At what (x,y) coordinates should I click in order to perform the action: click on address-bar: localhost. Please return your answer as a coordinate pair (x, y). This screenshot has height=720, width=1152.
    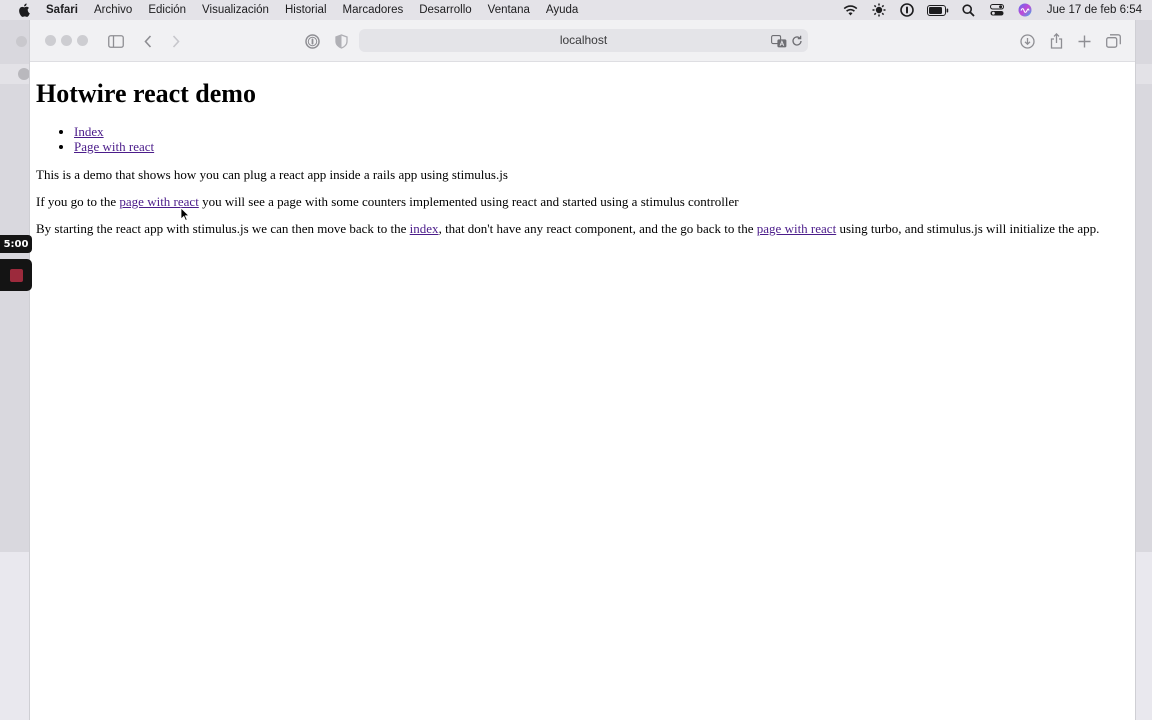
    Looking at the image, I should click on (583, 40).